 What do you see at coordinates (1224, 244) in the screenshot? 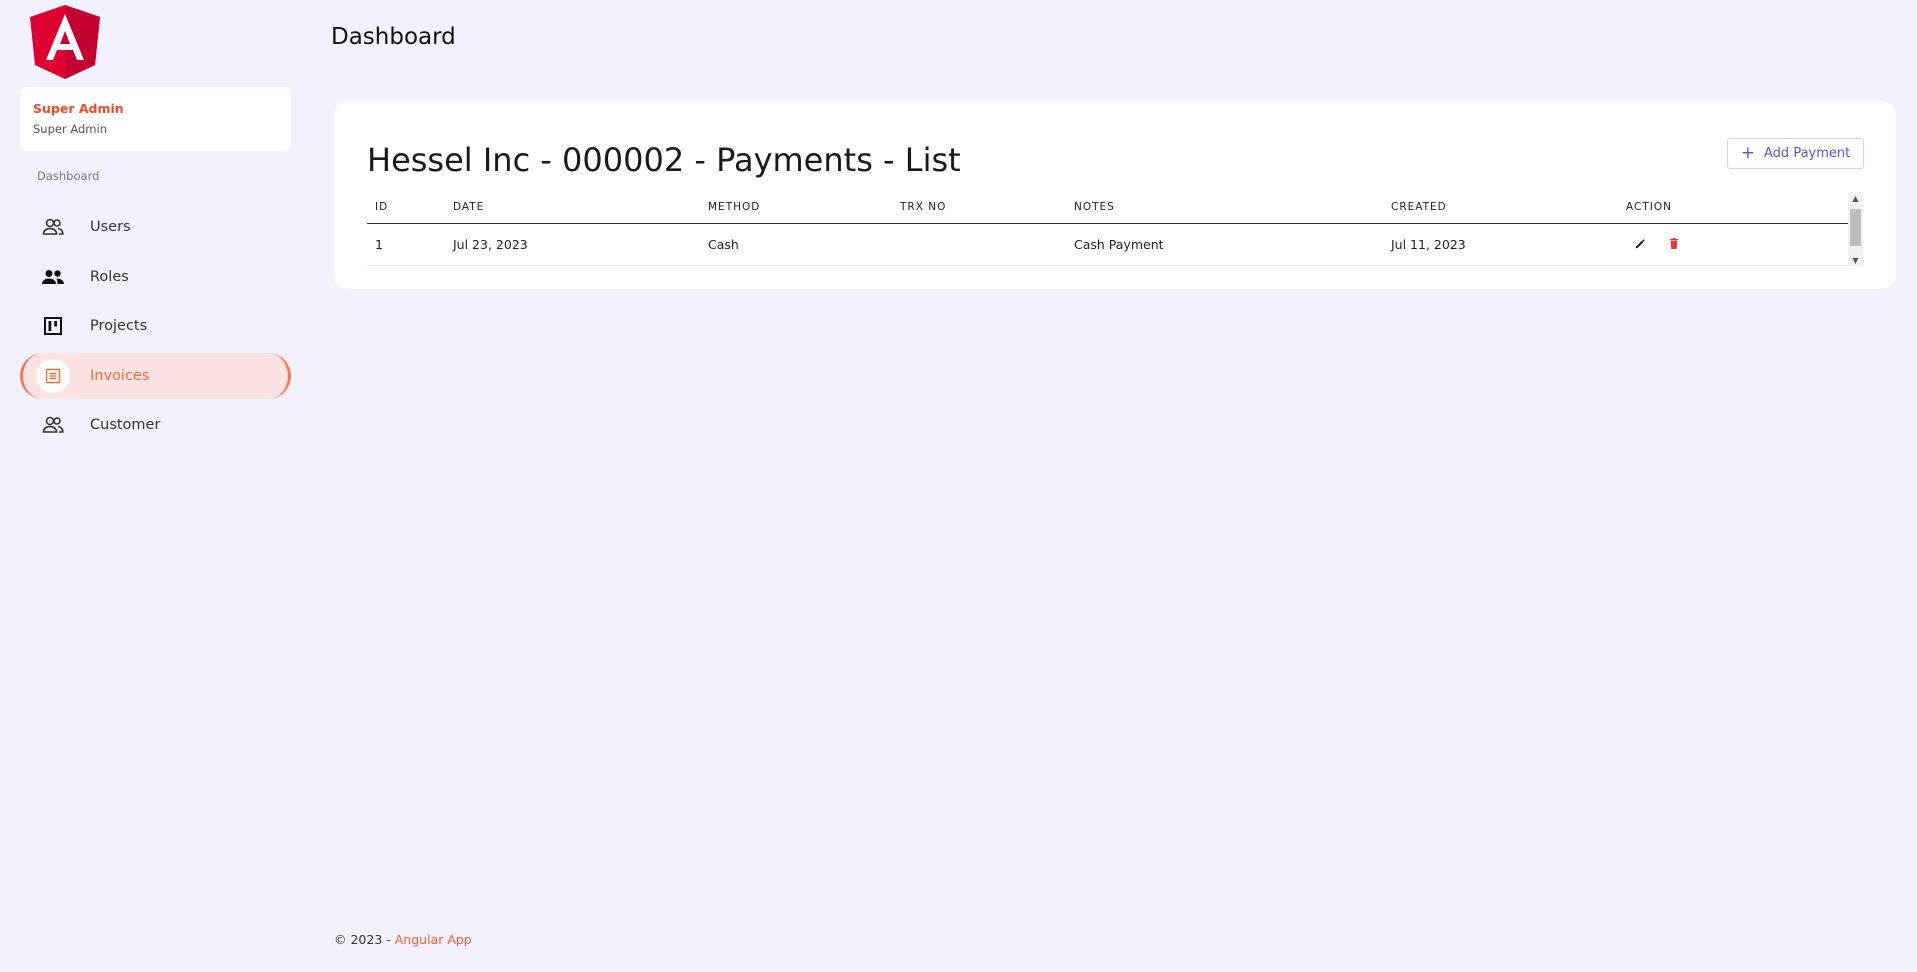
I see `cell-notes: Cash Payment` at bounding box center [1224, 244].